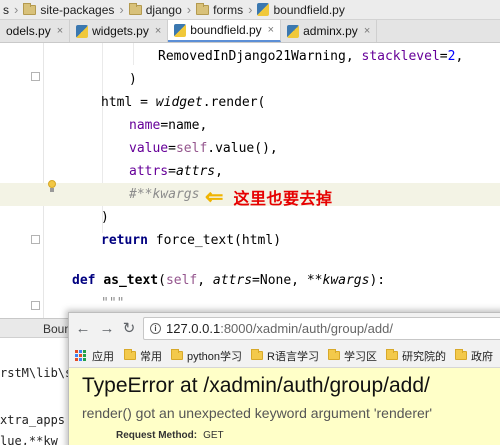  What do you see at coordinates (228, 9) in the screenshot?
I see `breadcrumb-label: forms` at bounding box center [228, 9].